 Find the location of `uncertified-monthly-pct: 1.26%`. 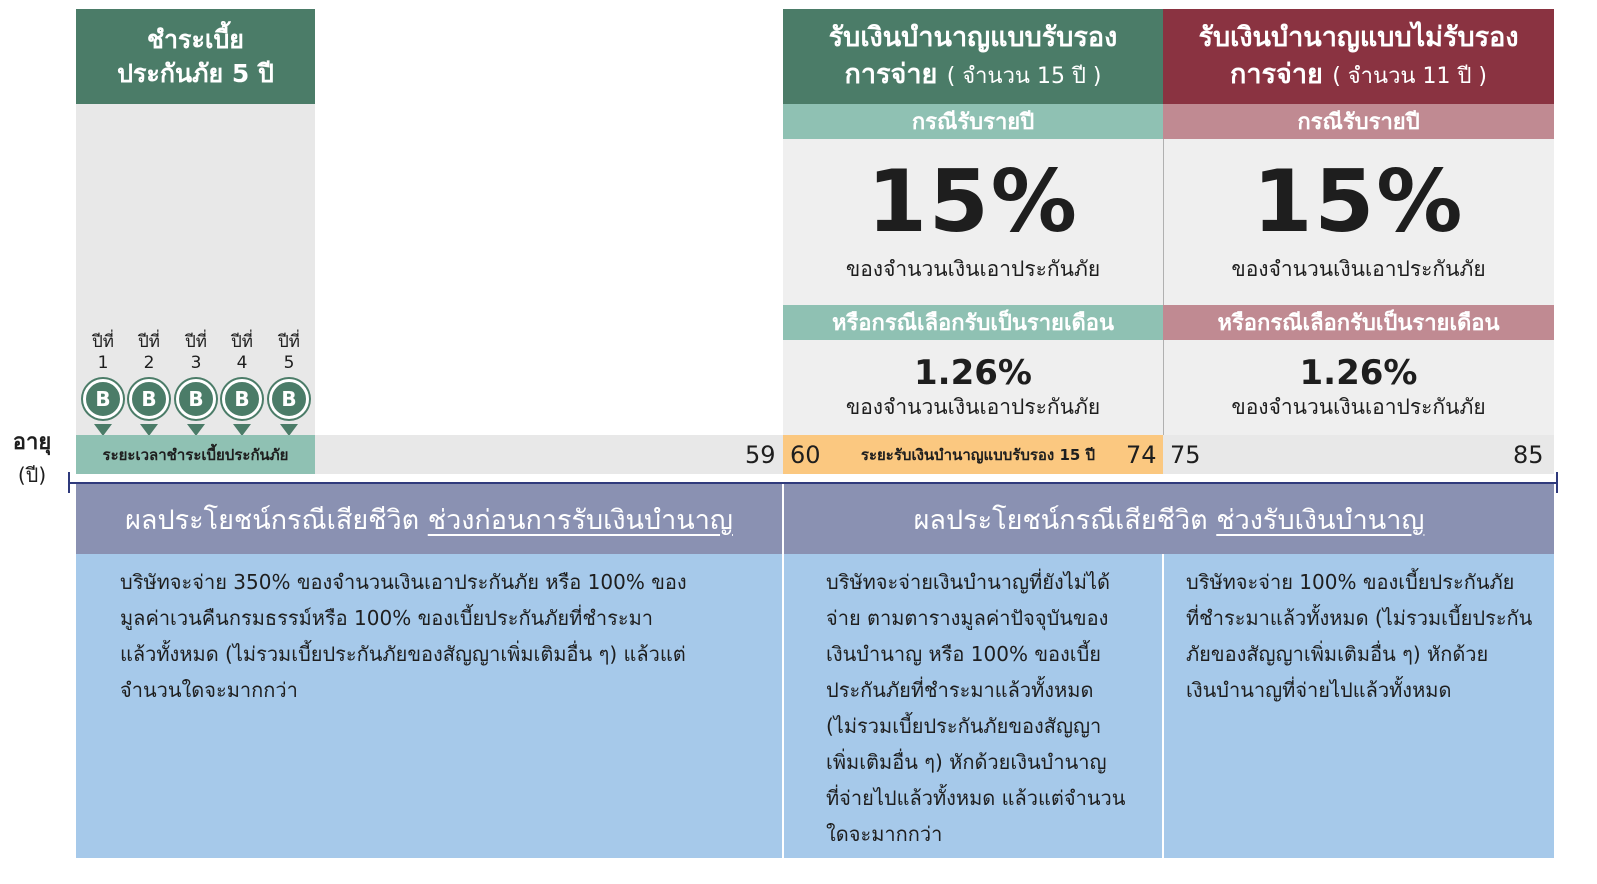

uncertified-monthly-pct: 1.26% is located at coordinates (1358, 373).